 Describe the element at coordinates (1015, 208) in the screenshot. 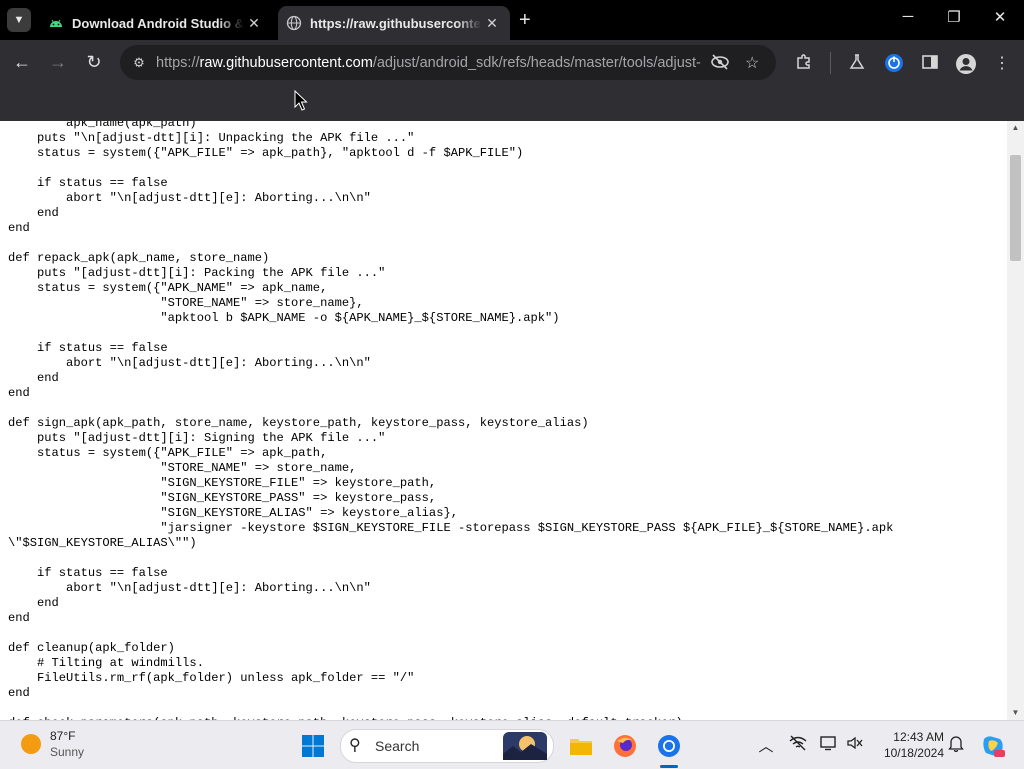

I see `scroll-thumb` at that location.